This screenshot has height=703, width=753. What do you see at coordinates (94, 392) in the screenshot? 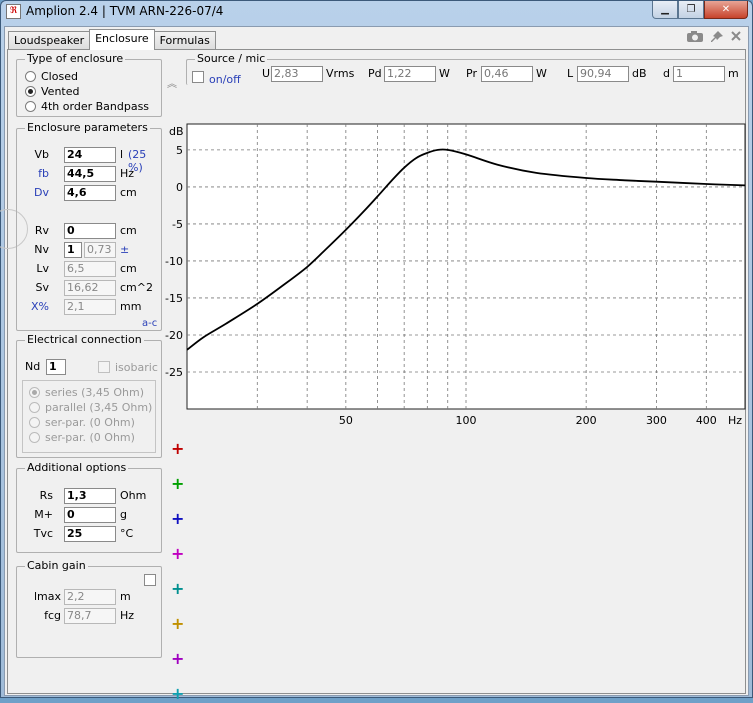
I see `radio-label: series (3,45 Ohm)` at bounding box center [94, 392].